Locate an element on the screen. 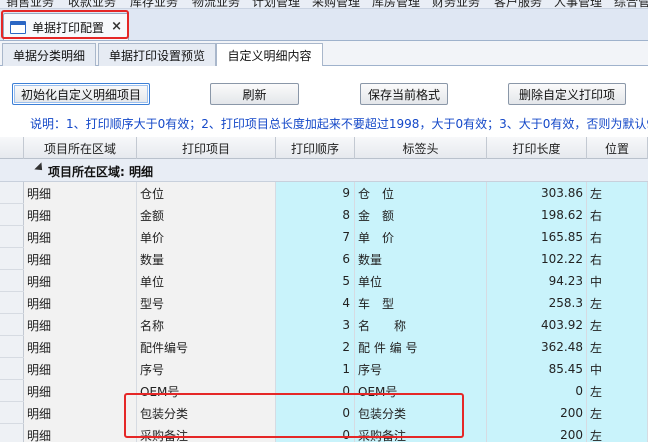 This screenshot has height=442, width=648. item-cell: 包装分类 is located at coordinates (206, 413).